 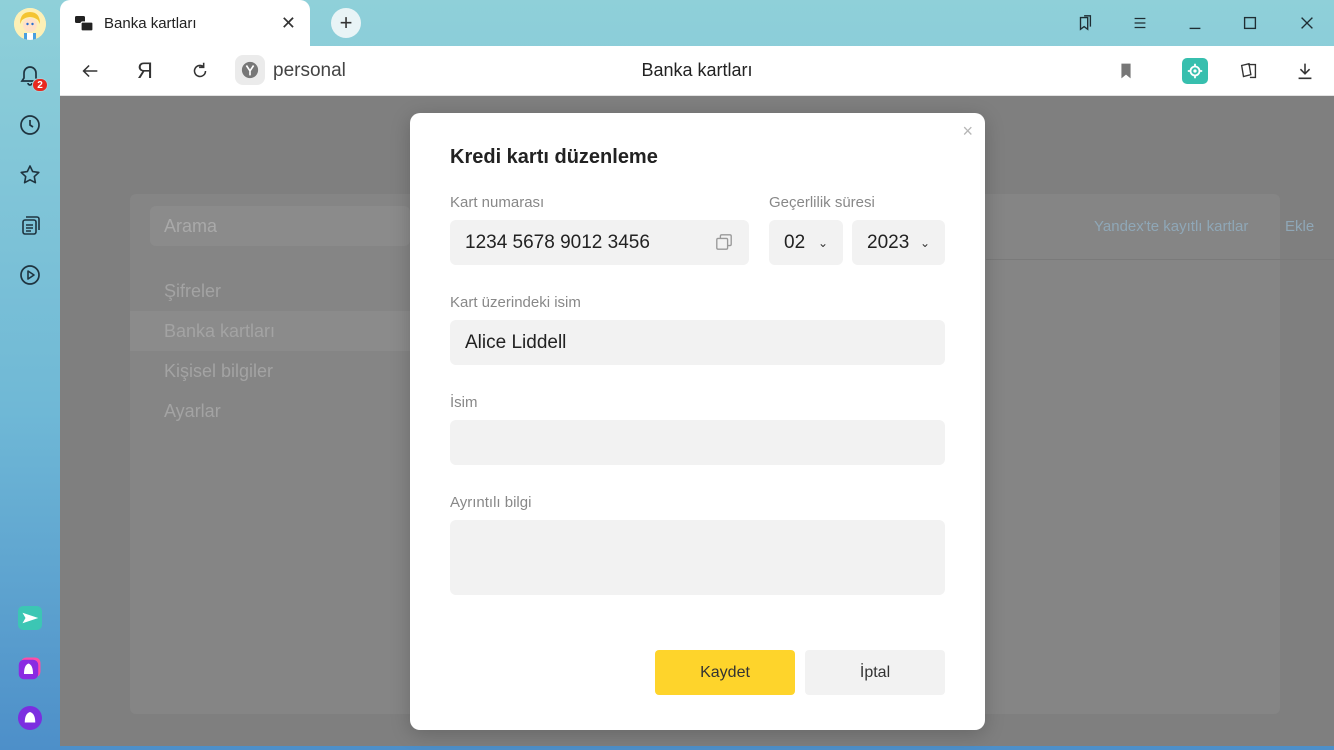 I want to click on maximize-button, so click(x=1250, y=23).